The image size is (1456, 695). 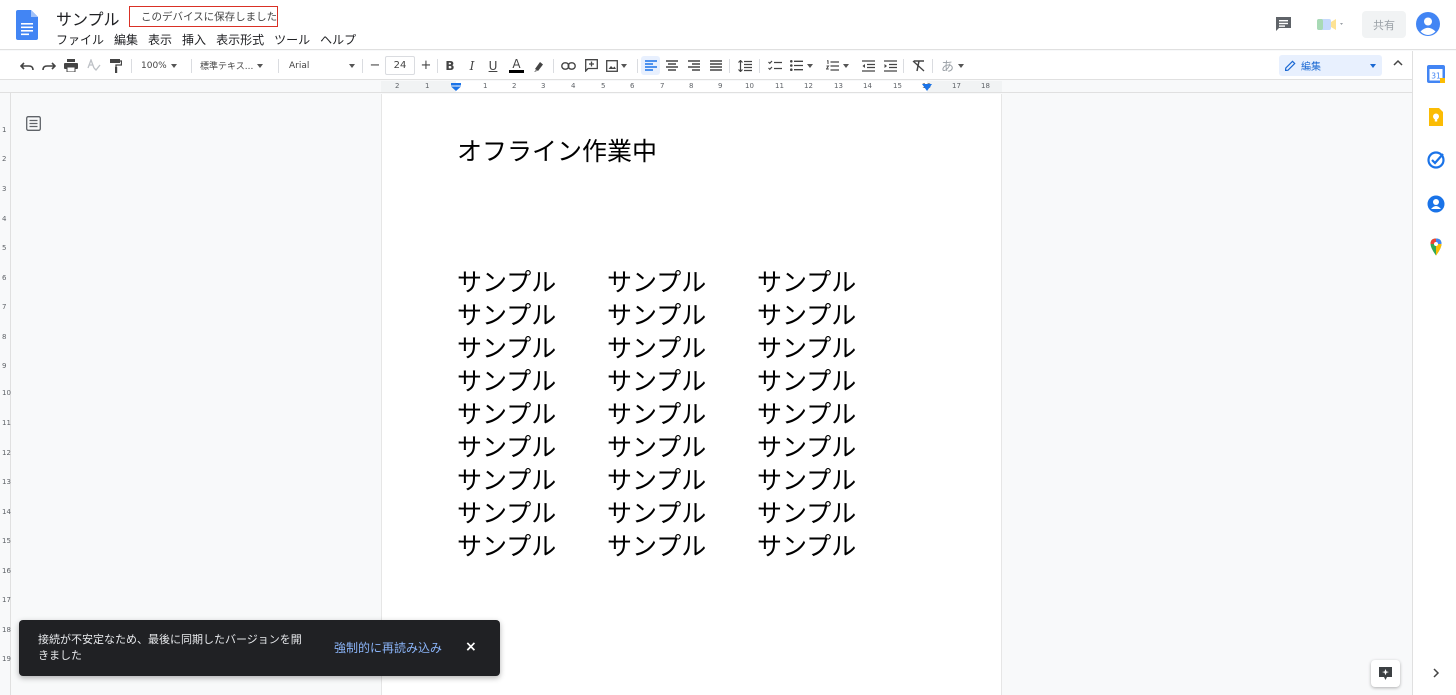 I want to click on insert-link-button, so click(x=568, y=65).